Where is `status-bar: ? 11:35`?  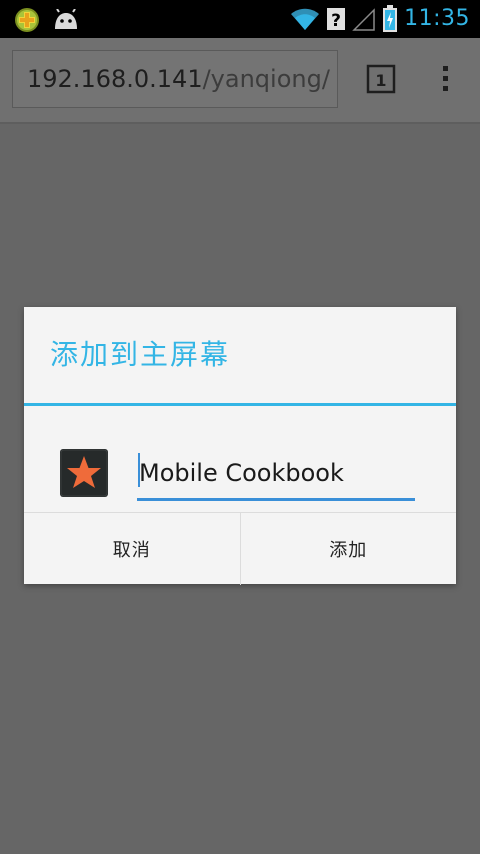
status-bar: ? 11:35 is located at coordinates (240, 19).